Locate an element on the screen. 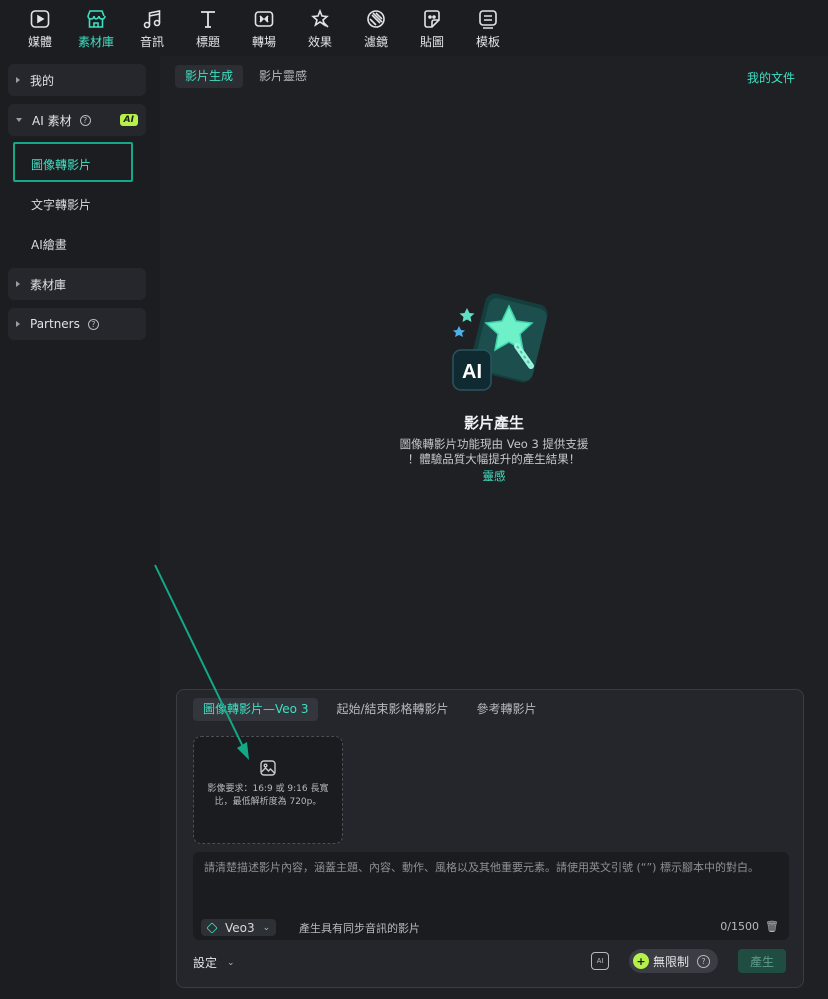 The image size is (828, 999). hero-illustration: AI is located at coordinates (494, 348).